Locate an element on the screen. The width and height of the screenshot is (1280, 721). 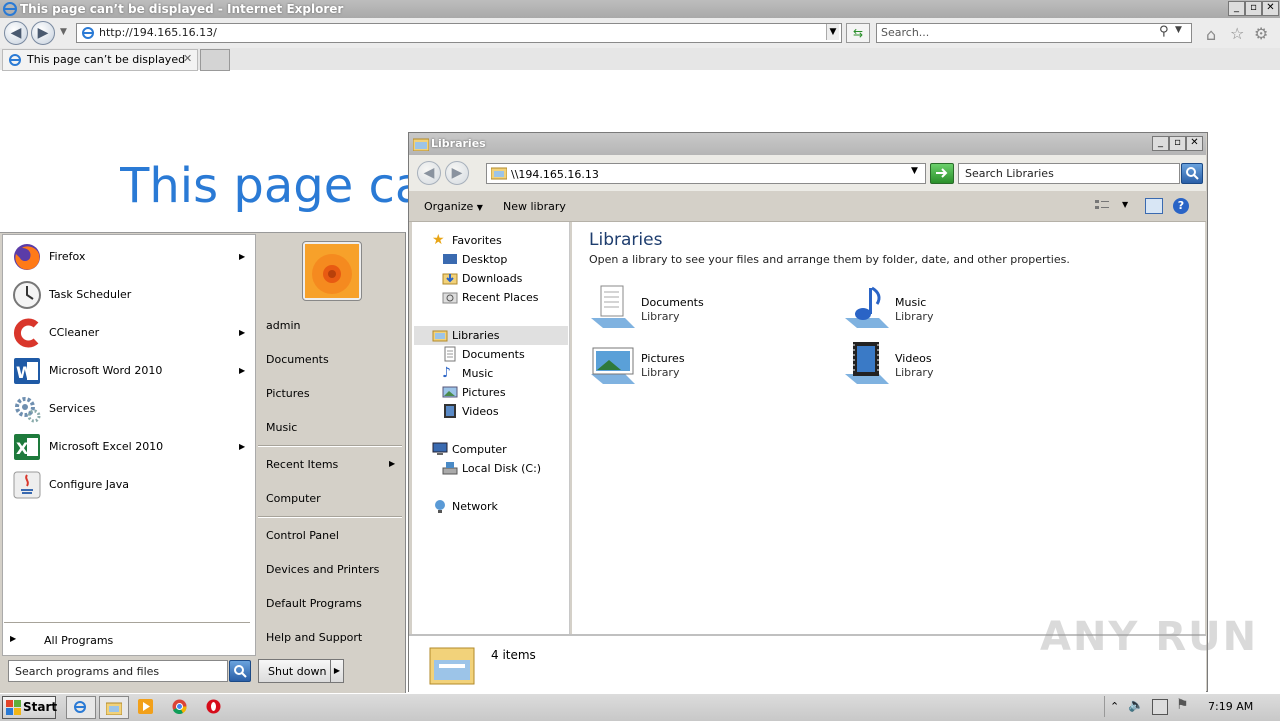
start-link-default-programs: Default Programs is located at coordinates (314, 603).